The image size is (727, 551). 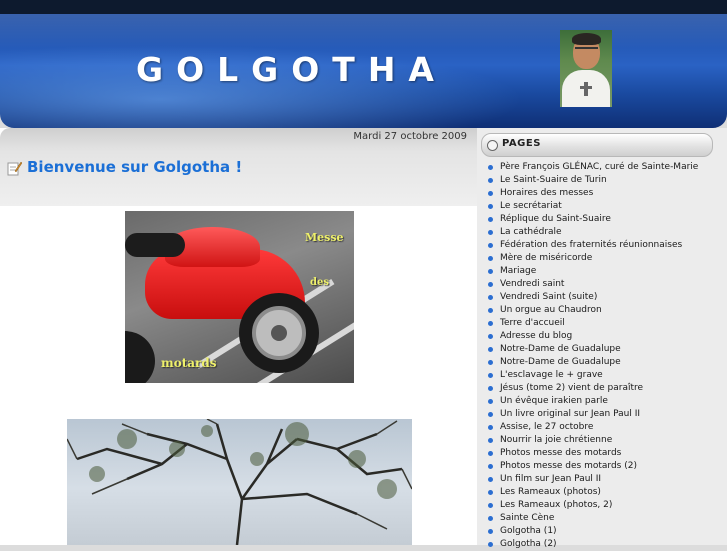 I want to click on page-link: Un évêque irakien parle, so click(x=591, y=401).